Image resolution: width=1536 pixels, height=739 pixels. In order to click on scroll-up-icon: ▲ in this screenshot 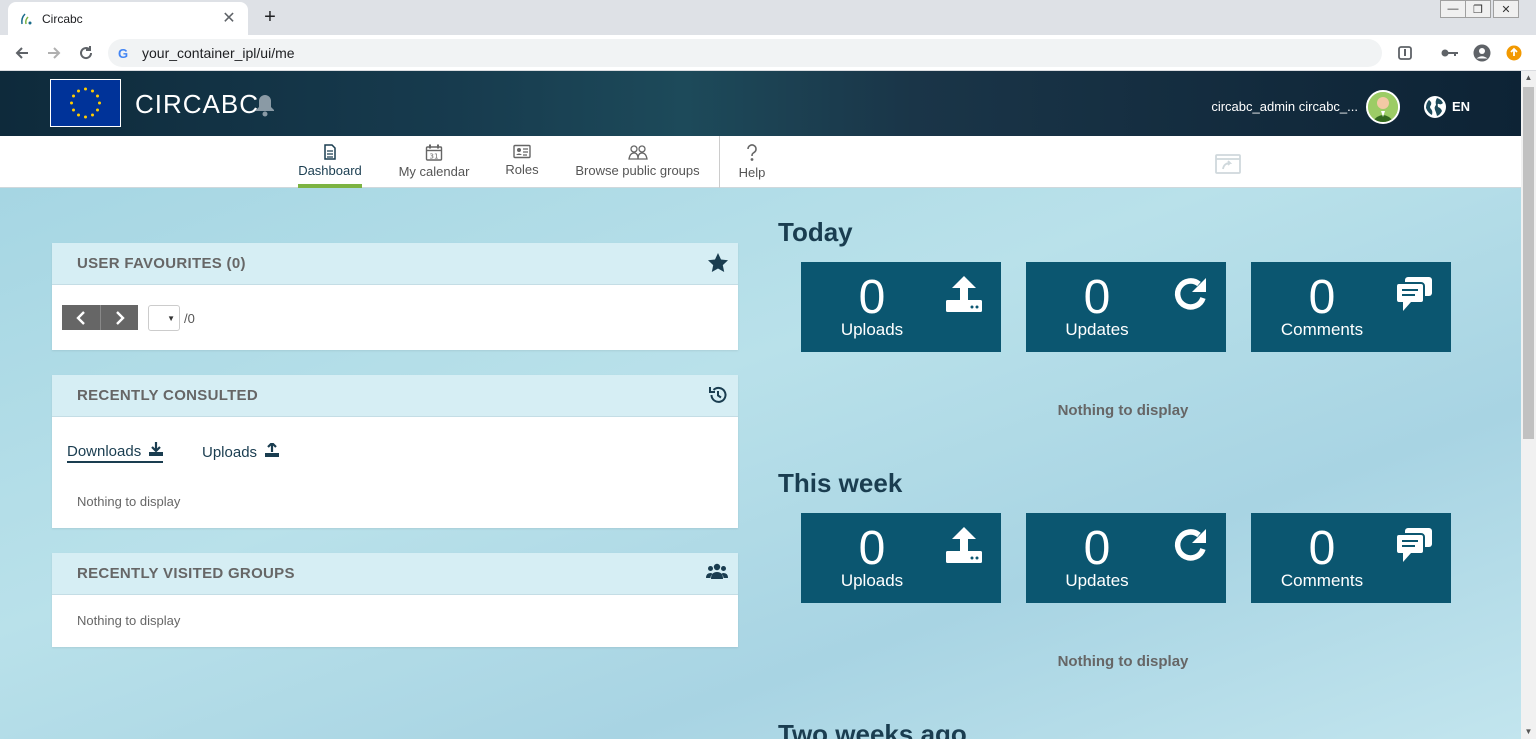, I will do `click(1528, 78)`.